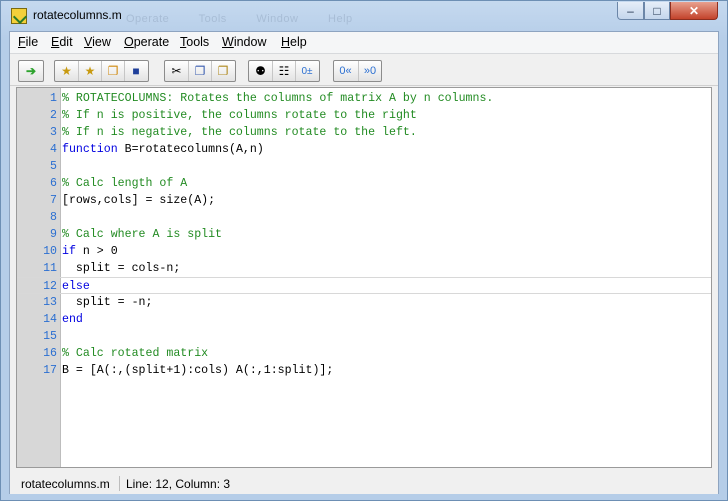 The image size is (728, 501). I want to click on menu-edit: Edit, so click(62, 42).